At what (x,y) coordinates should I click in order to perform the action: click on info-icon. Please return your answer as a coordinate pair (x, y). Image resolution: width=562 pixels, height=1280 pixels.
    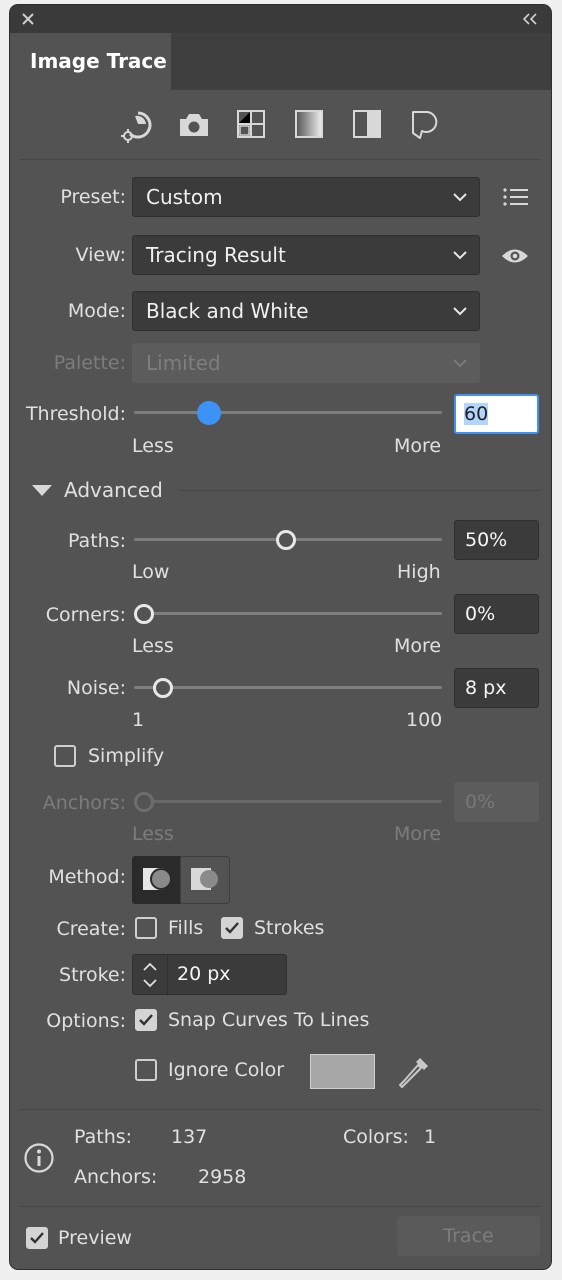
    Looking at the image, I should click on (39, 1158).